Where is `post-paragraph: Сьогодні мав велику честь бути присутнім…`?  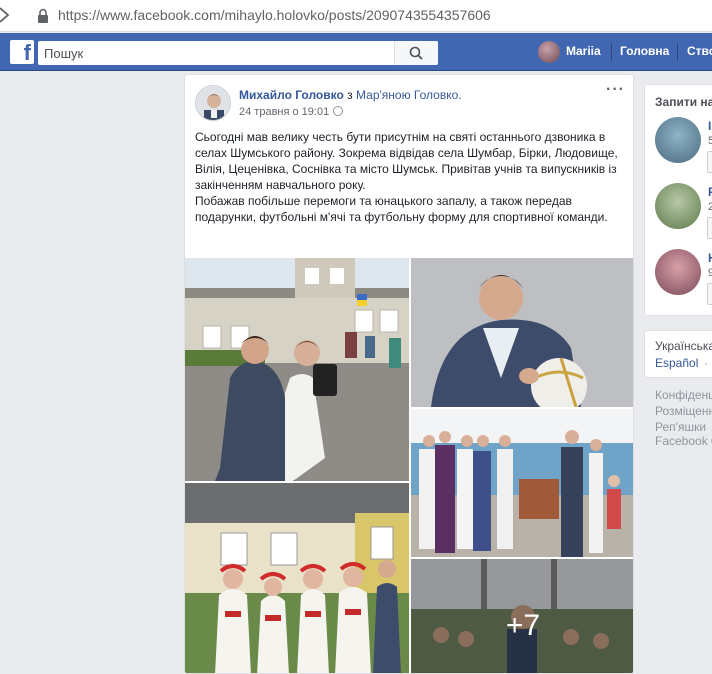 post-paragraph: Сьогодні мав велику честь бути присутнім… is located at coordinates (406, 161).